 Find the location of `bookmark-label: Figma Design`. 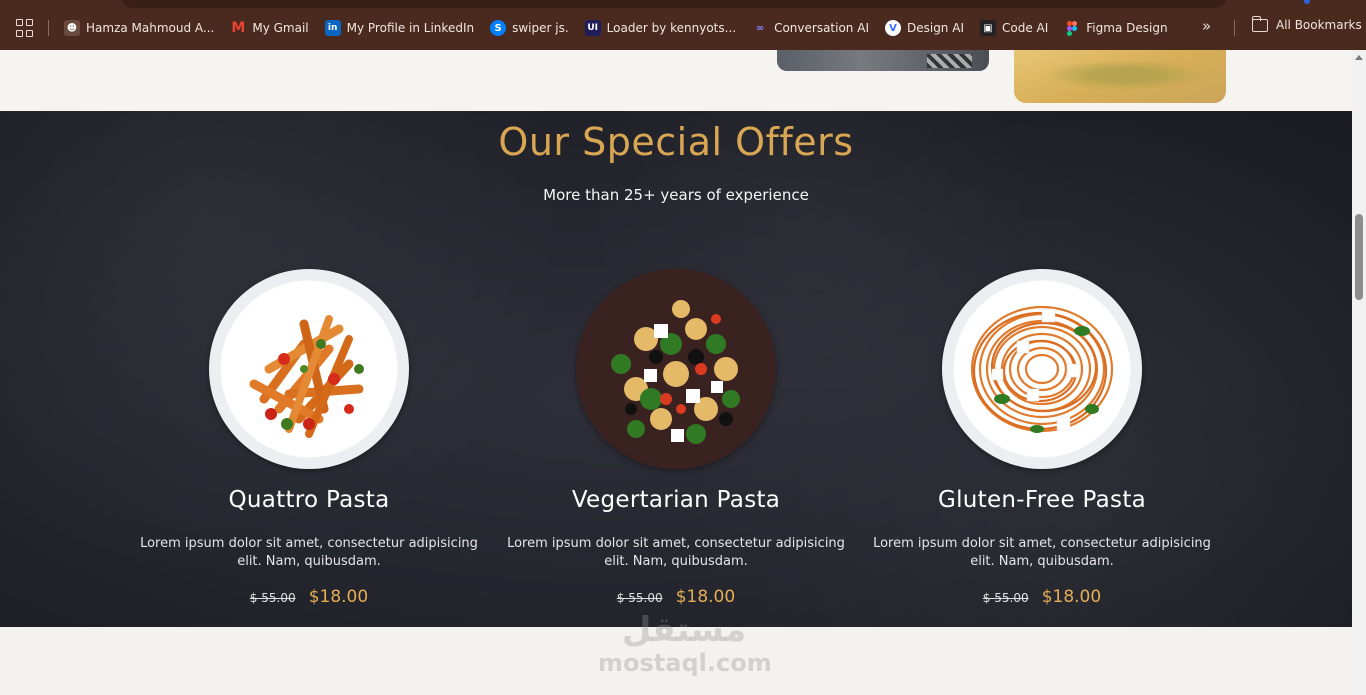

bookmark-label: Figma Design is located at coordinates (1127, 28).